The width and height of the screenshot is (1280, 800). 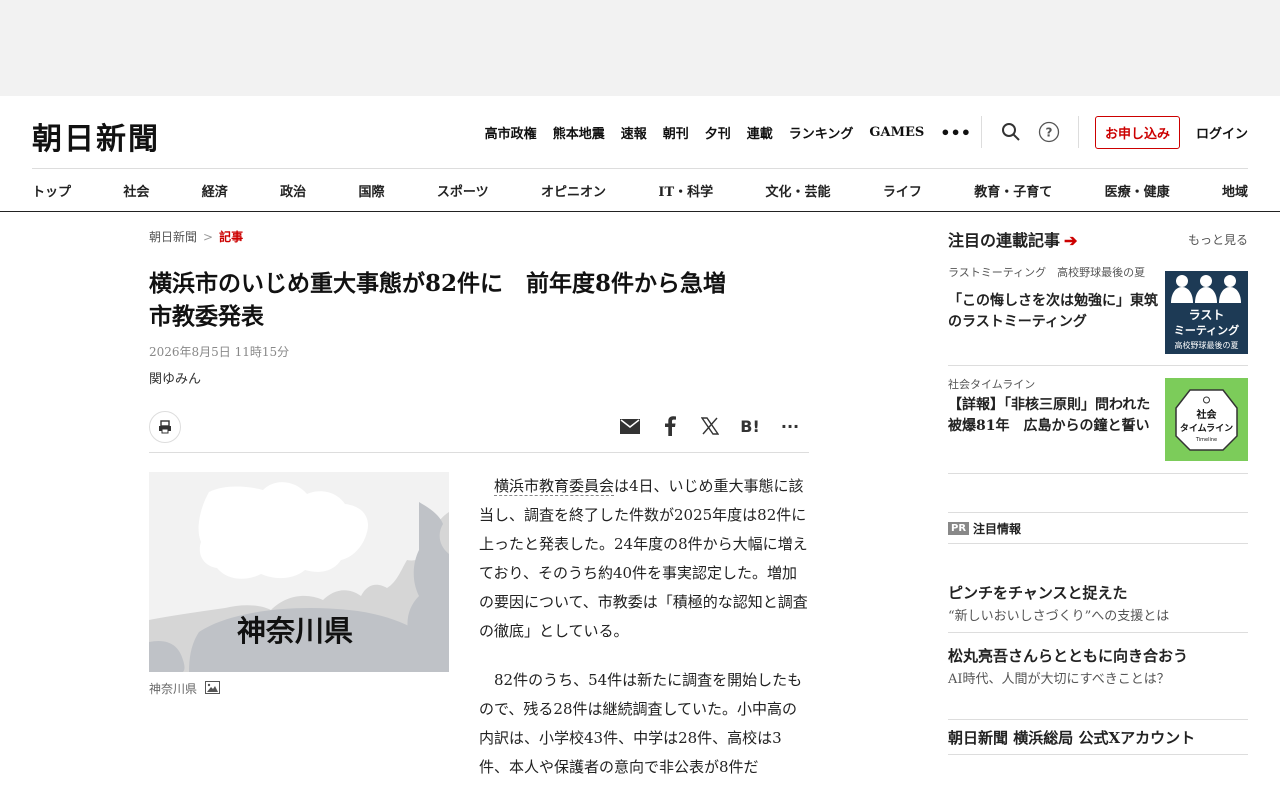 I want to click on category-education: 教育・子育て, so click(x=1013, y=190).